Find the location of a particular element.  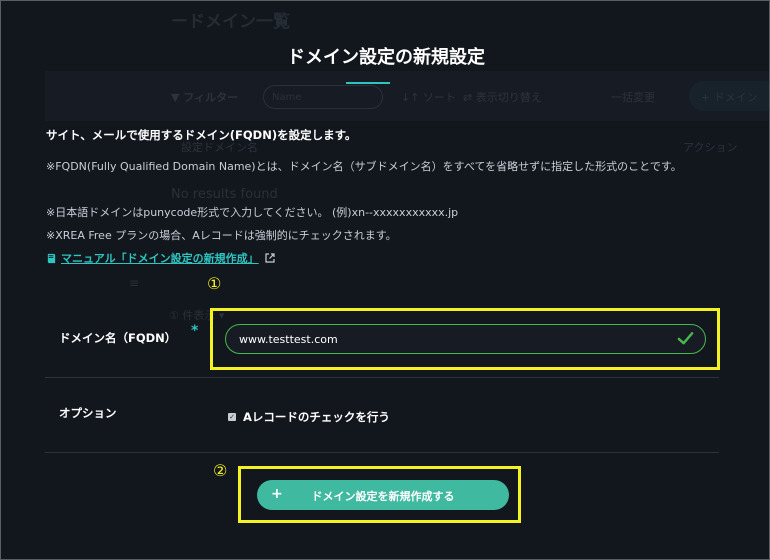

title-underline is located at coordinates (368, 83).